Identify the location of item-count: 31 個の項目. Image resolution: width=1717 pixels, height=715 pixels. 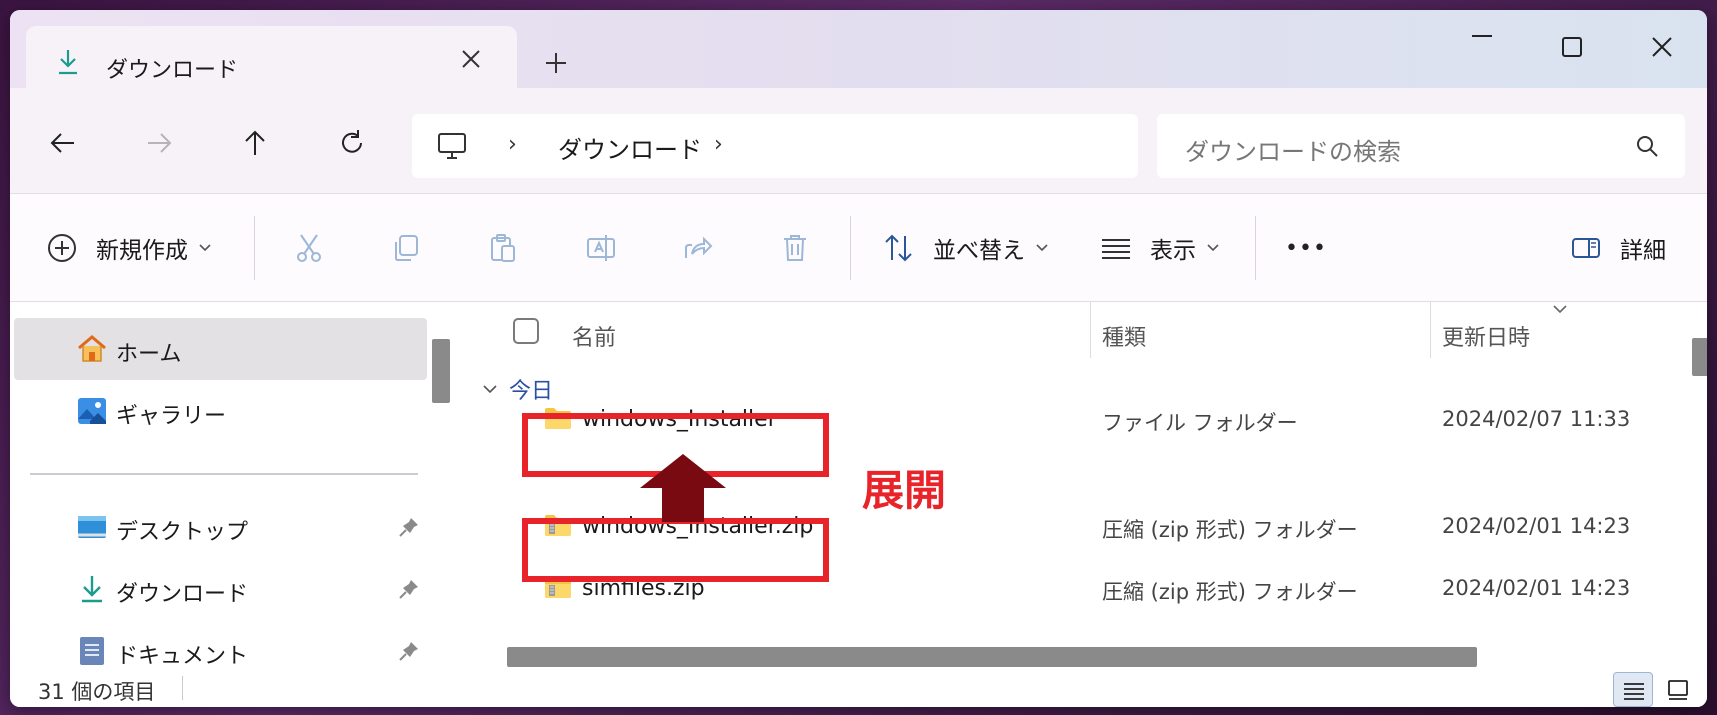
(97, 692).